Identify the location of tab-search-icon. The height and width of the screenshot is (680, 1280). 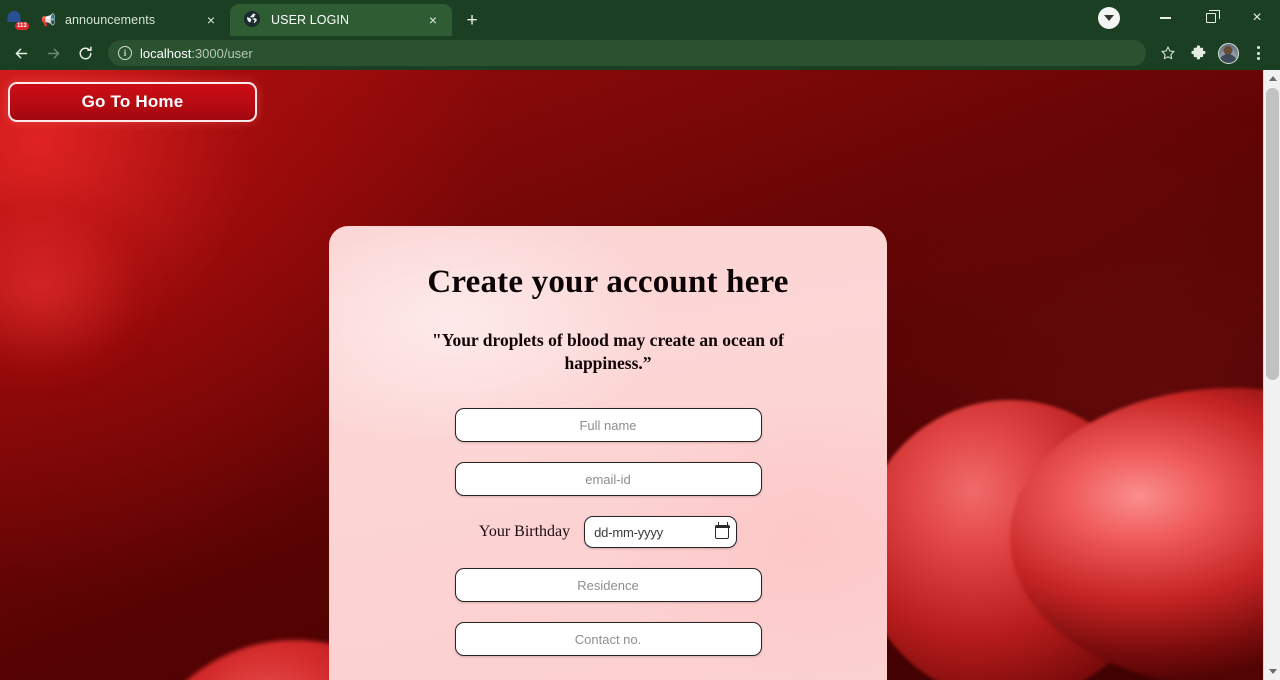
(1109, 18).